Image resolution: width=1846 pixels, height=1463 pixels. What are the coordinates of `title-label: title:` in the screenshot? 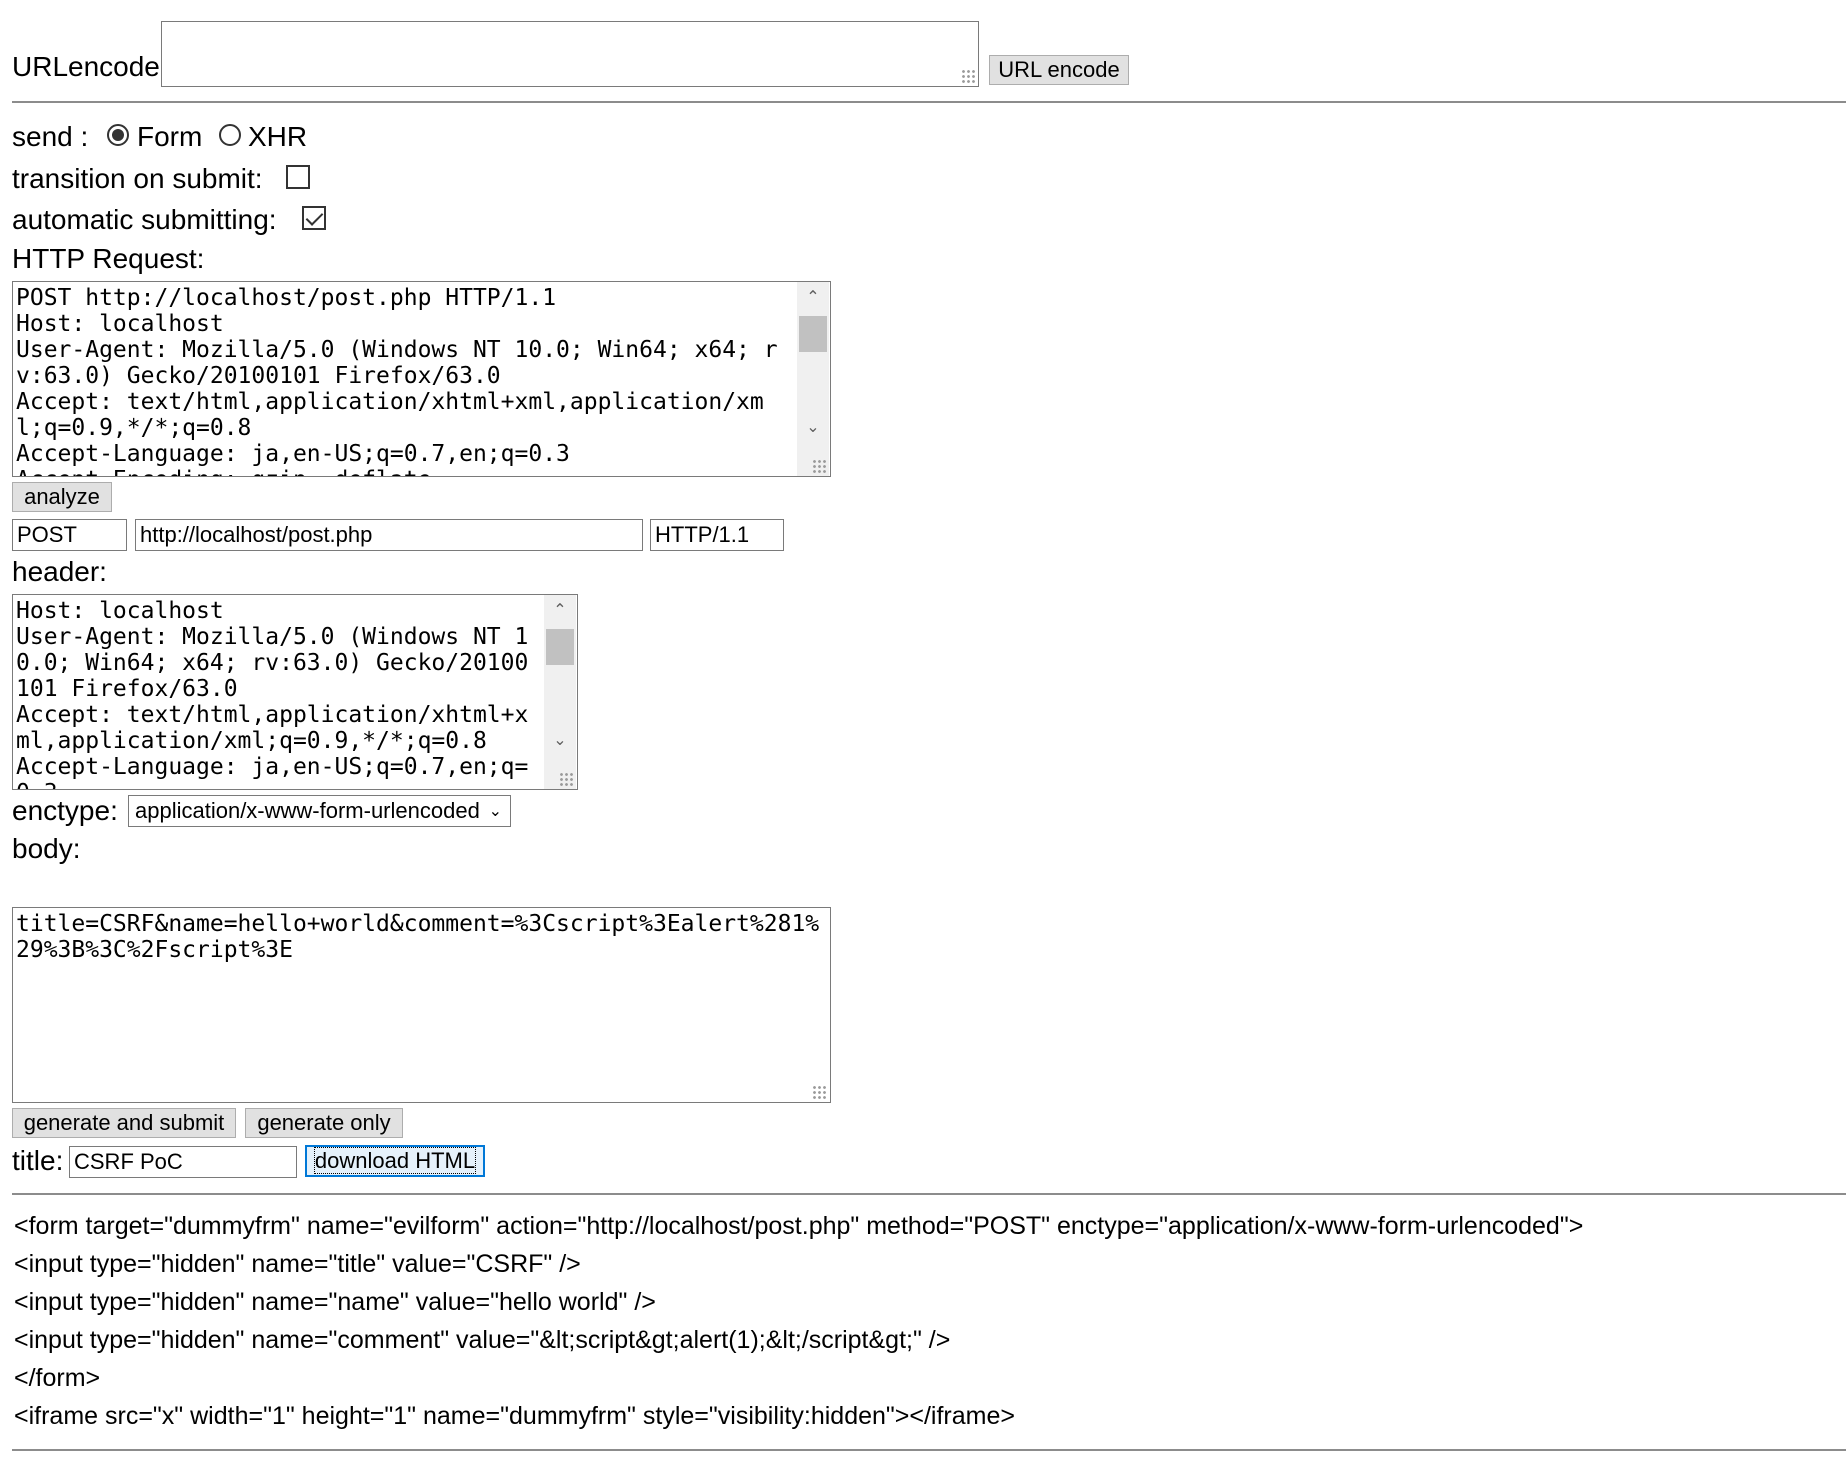 It's located at (38, 1160).